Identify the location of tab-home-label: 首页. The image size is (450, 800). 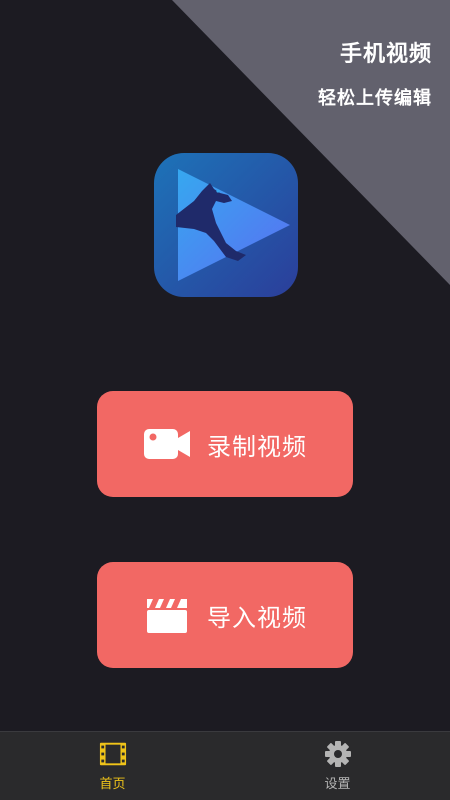
(112, 784).